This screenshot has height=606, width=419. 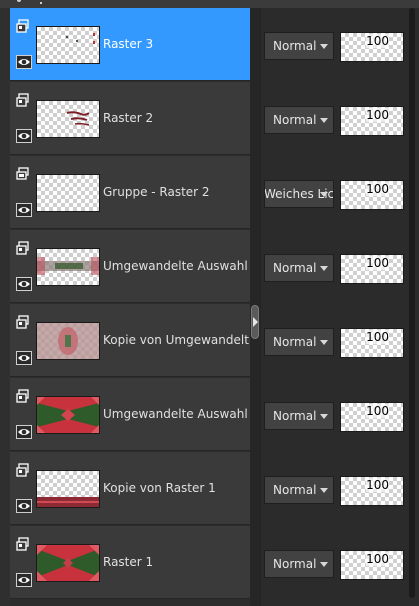 What do you see at coordinates (23, 173) in the screenshot?
I see `group-layer-icon` at bounding box center [23, 173].